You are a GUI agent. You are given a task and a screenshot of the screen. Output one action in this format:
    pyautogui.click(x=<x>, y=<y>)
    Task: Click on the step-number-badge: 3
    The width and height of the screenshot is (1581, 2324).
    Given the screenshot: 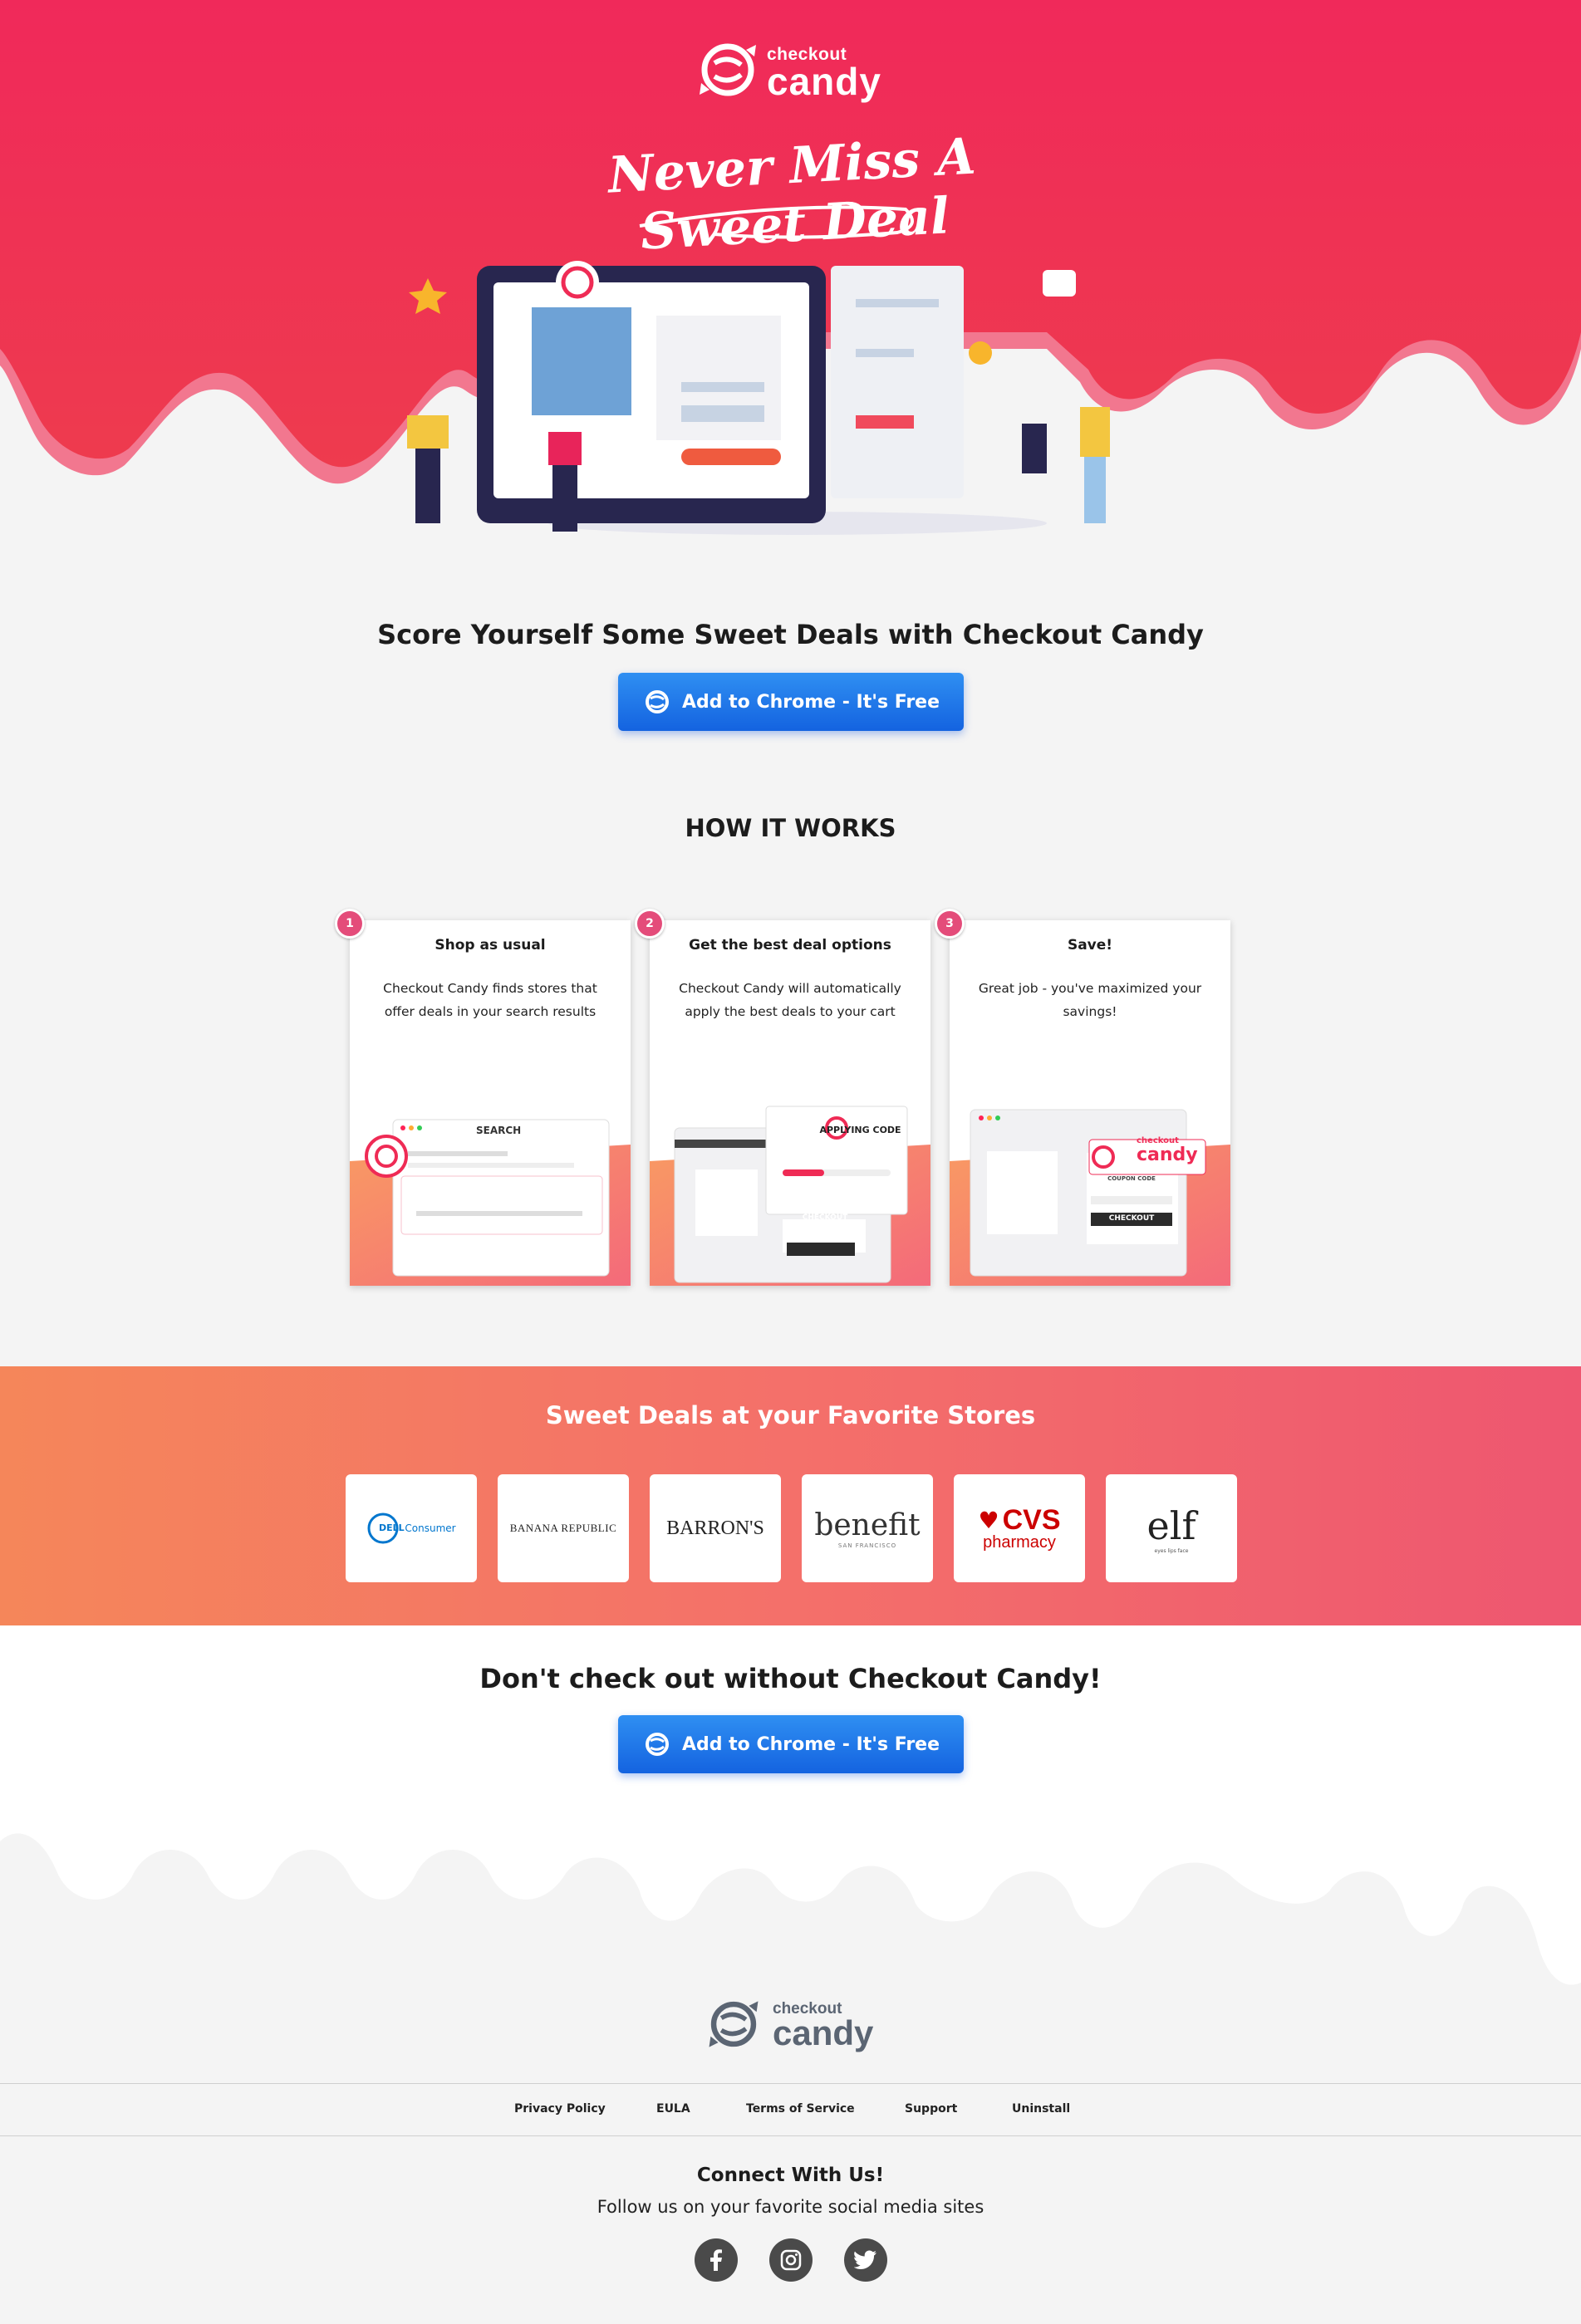 What is the action you would take?
    pyautogui.click(x=950, y=924)
    